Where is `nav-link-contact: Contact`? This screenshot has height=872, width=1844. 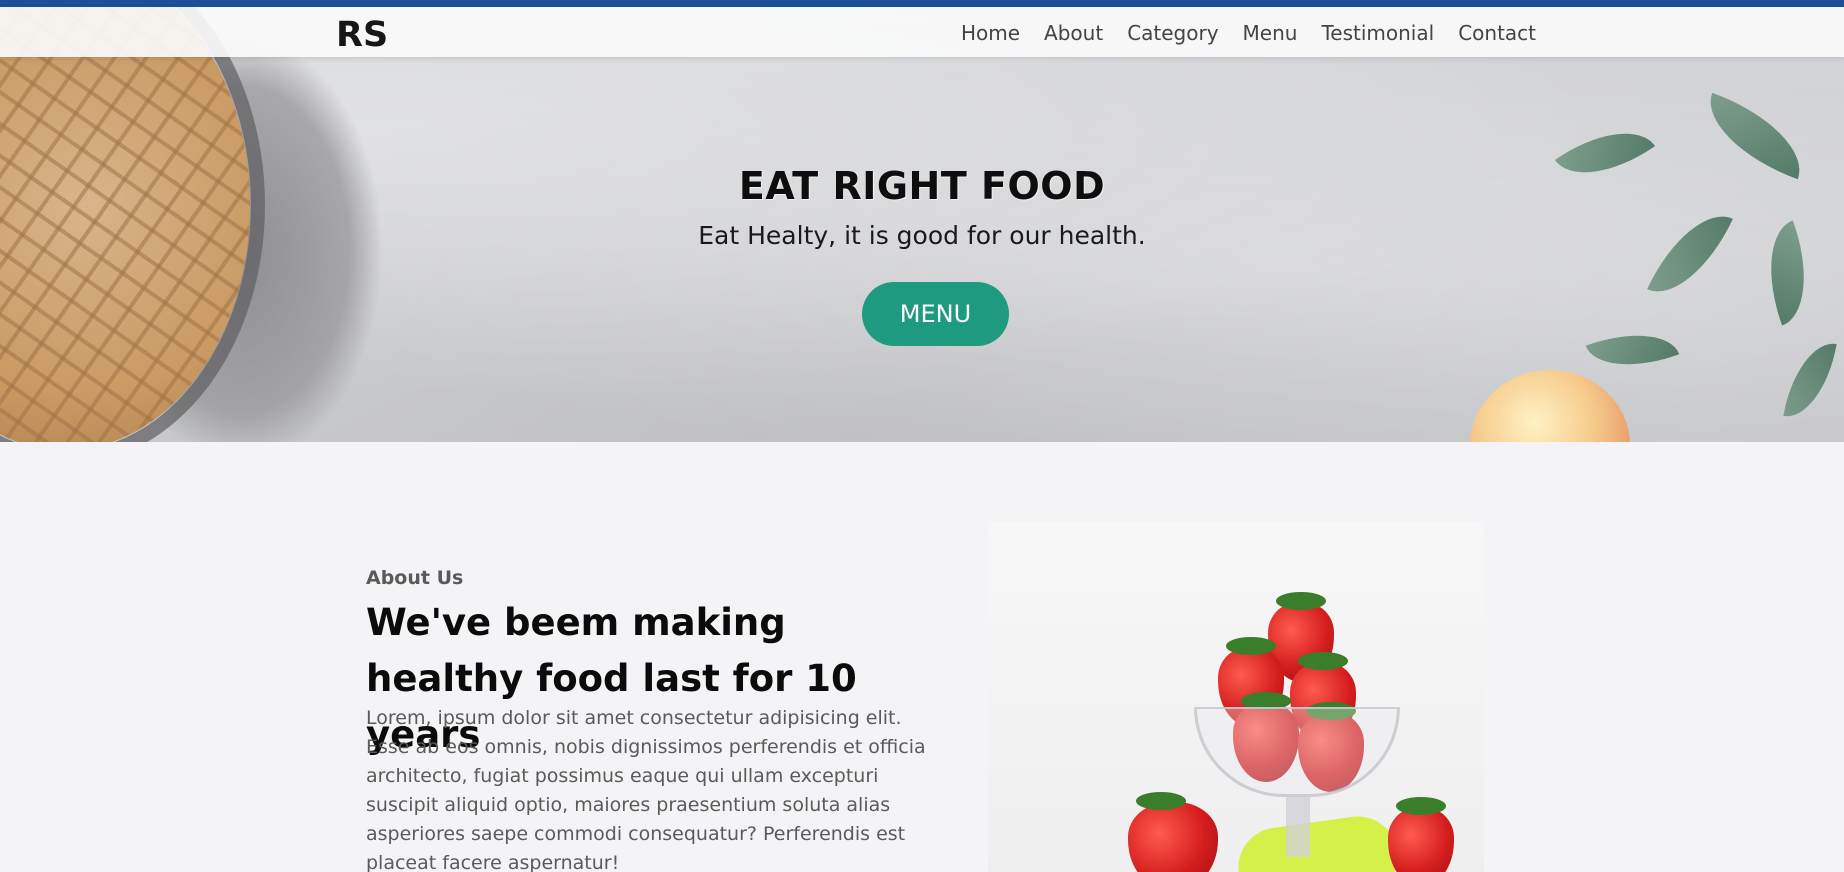 nav-link-contact: Contact is located at coordinates (1497, 33).